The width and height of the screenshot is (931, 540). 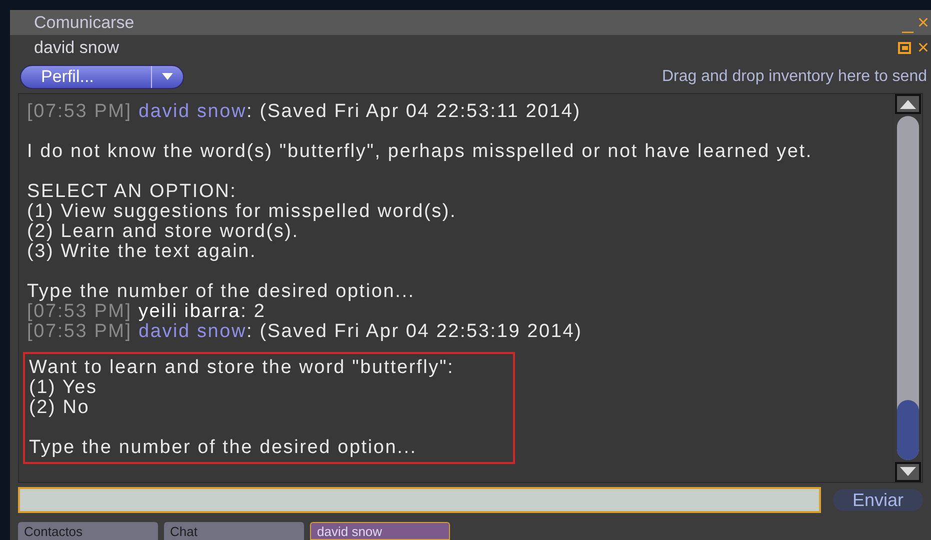 I want to click on chat-message: [07:53 PM] david snow: (Saved Fri Apr 04 22:53:11 2014), so click(x=304, y=112).